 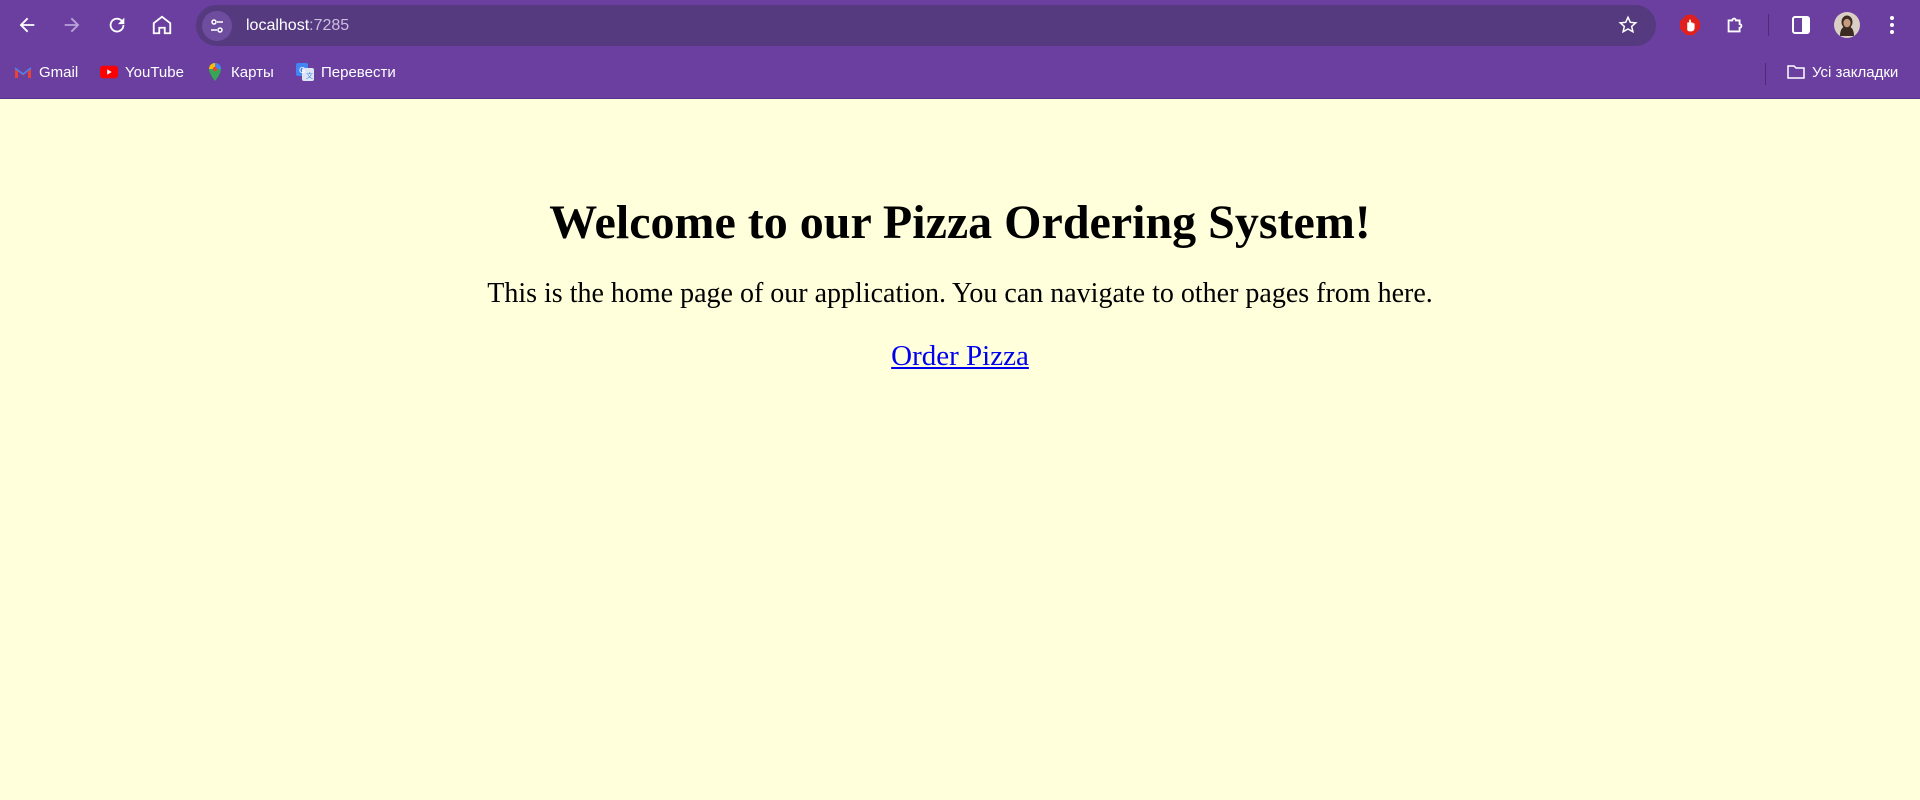 I want to click on tune-icon, so click(x=217, y=25).